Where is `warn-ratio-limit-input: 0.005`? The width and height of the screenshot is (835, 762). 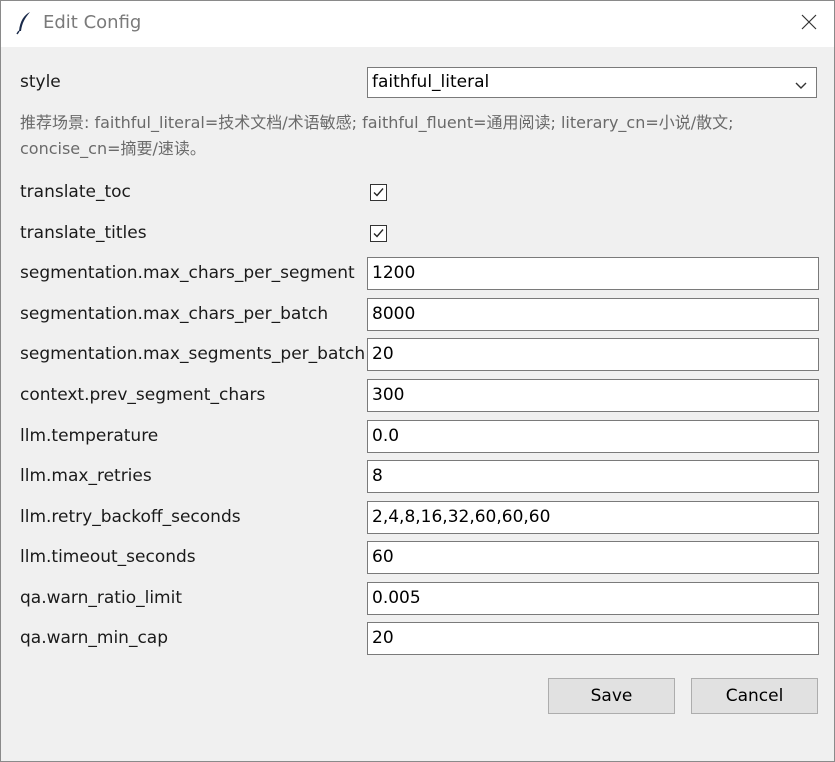
warn-ratio-limit-input: 0.005 is located at coordinates (593, 598).